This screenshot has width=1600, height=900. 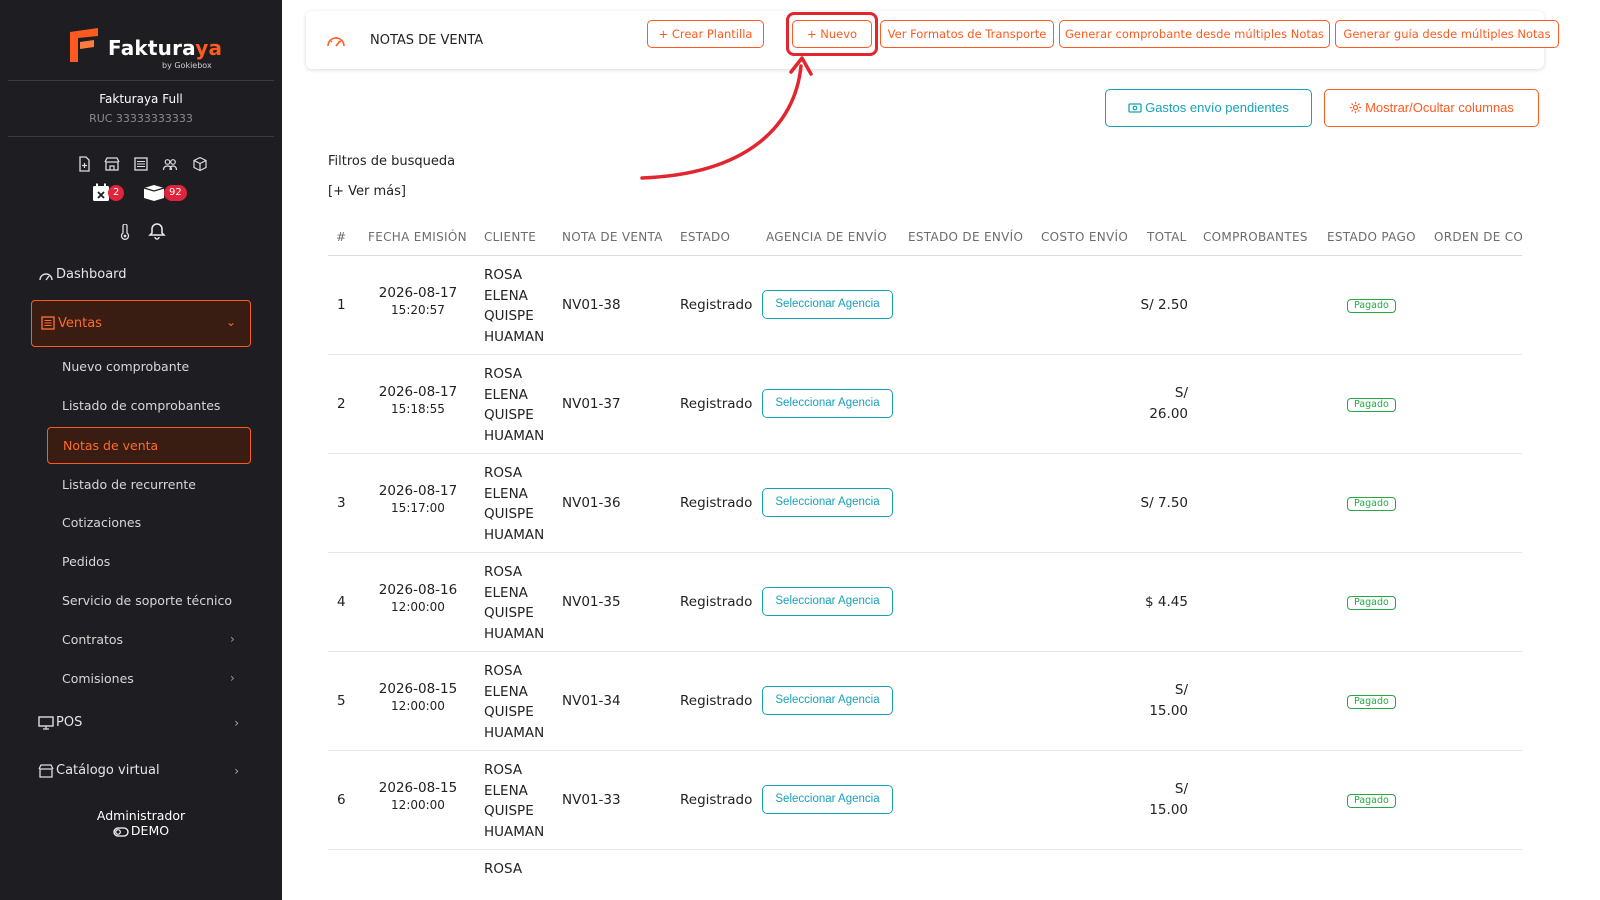 I want to click on sidebar-item-soporte-tecnico: Servicio de soporte técnico, so click(x=147, y=600).